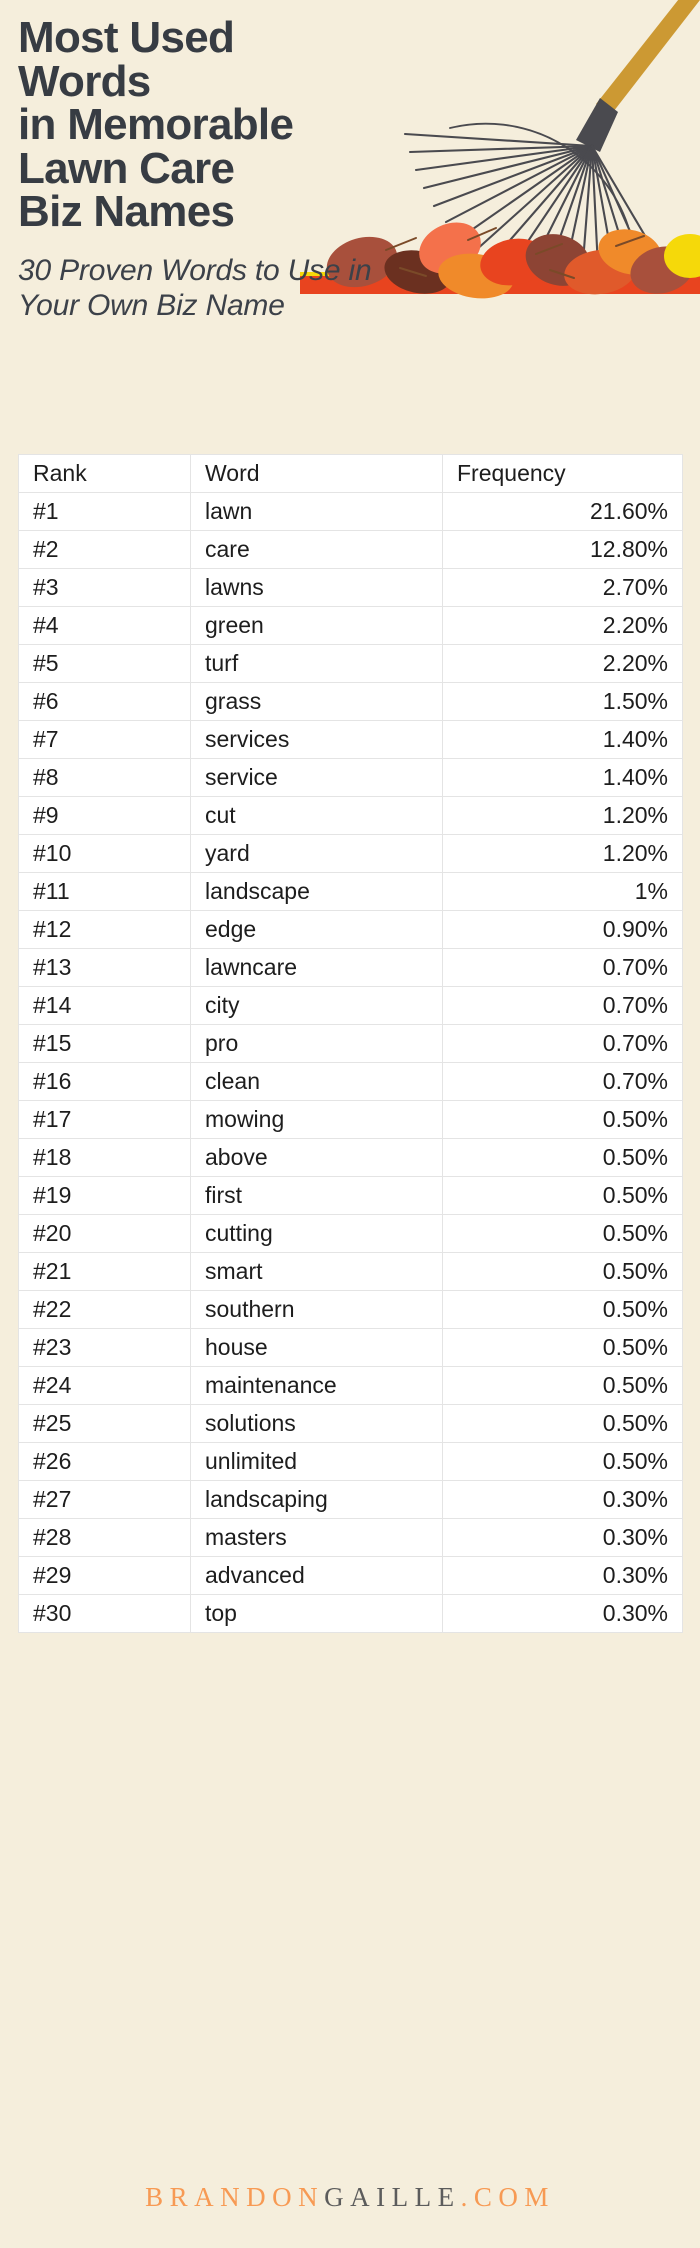 The height and width of the screenshot is (2248, 700). I want to click on cell-word: lawn, so click(316, 511).